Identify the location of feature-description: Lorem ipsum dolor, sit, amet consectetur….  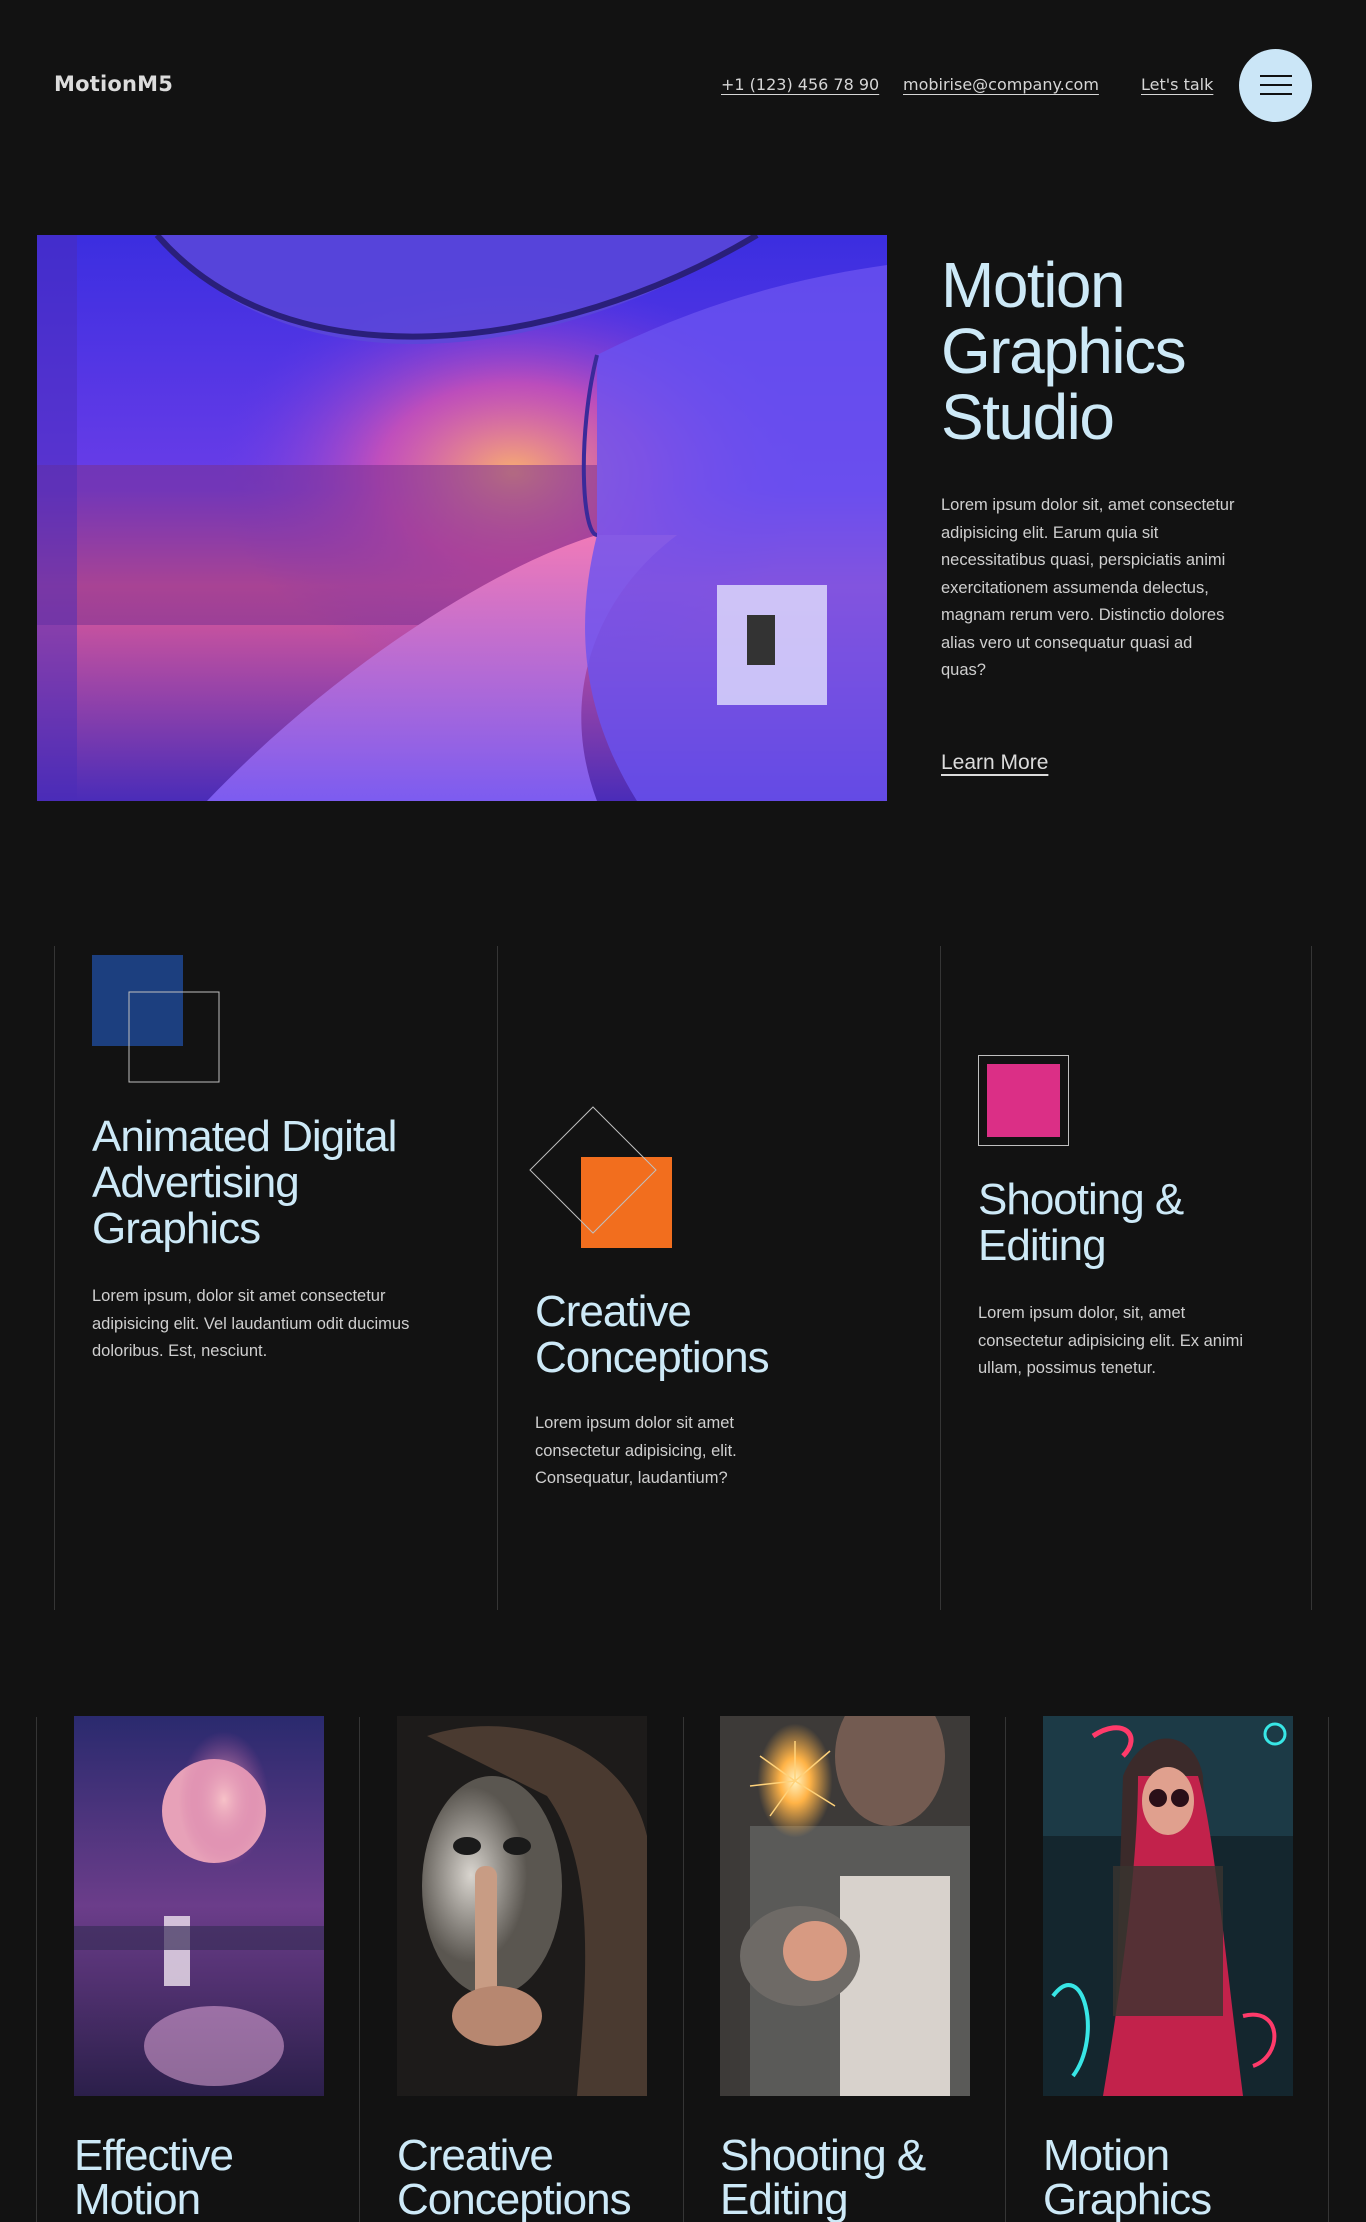
(1111, 1340).